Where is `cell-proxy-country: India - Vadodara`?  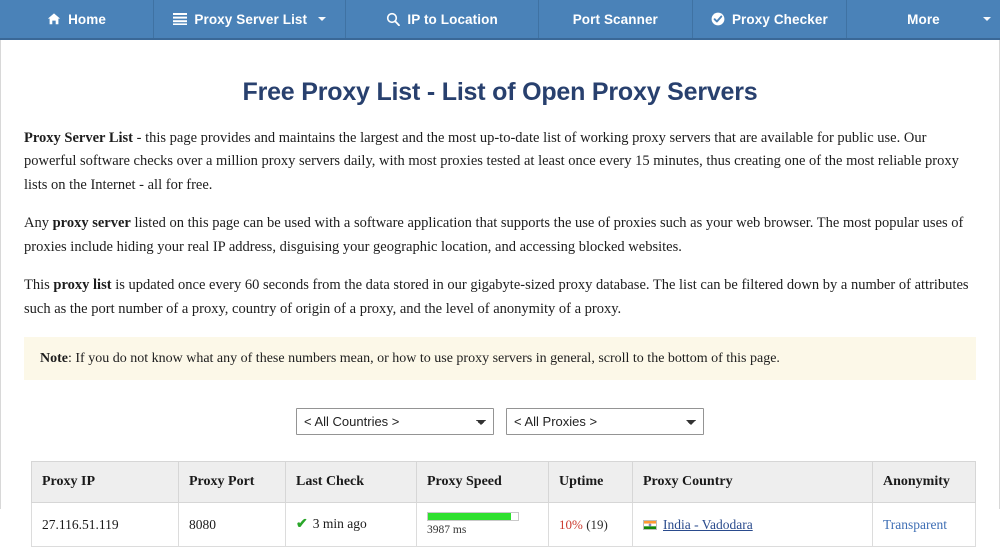
cell-proxy-country: India - Vadodara is located at coordinates (752, 524).